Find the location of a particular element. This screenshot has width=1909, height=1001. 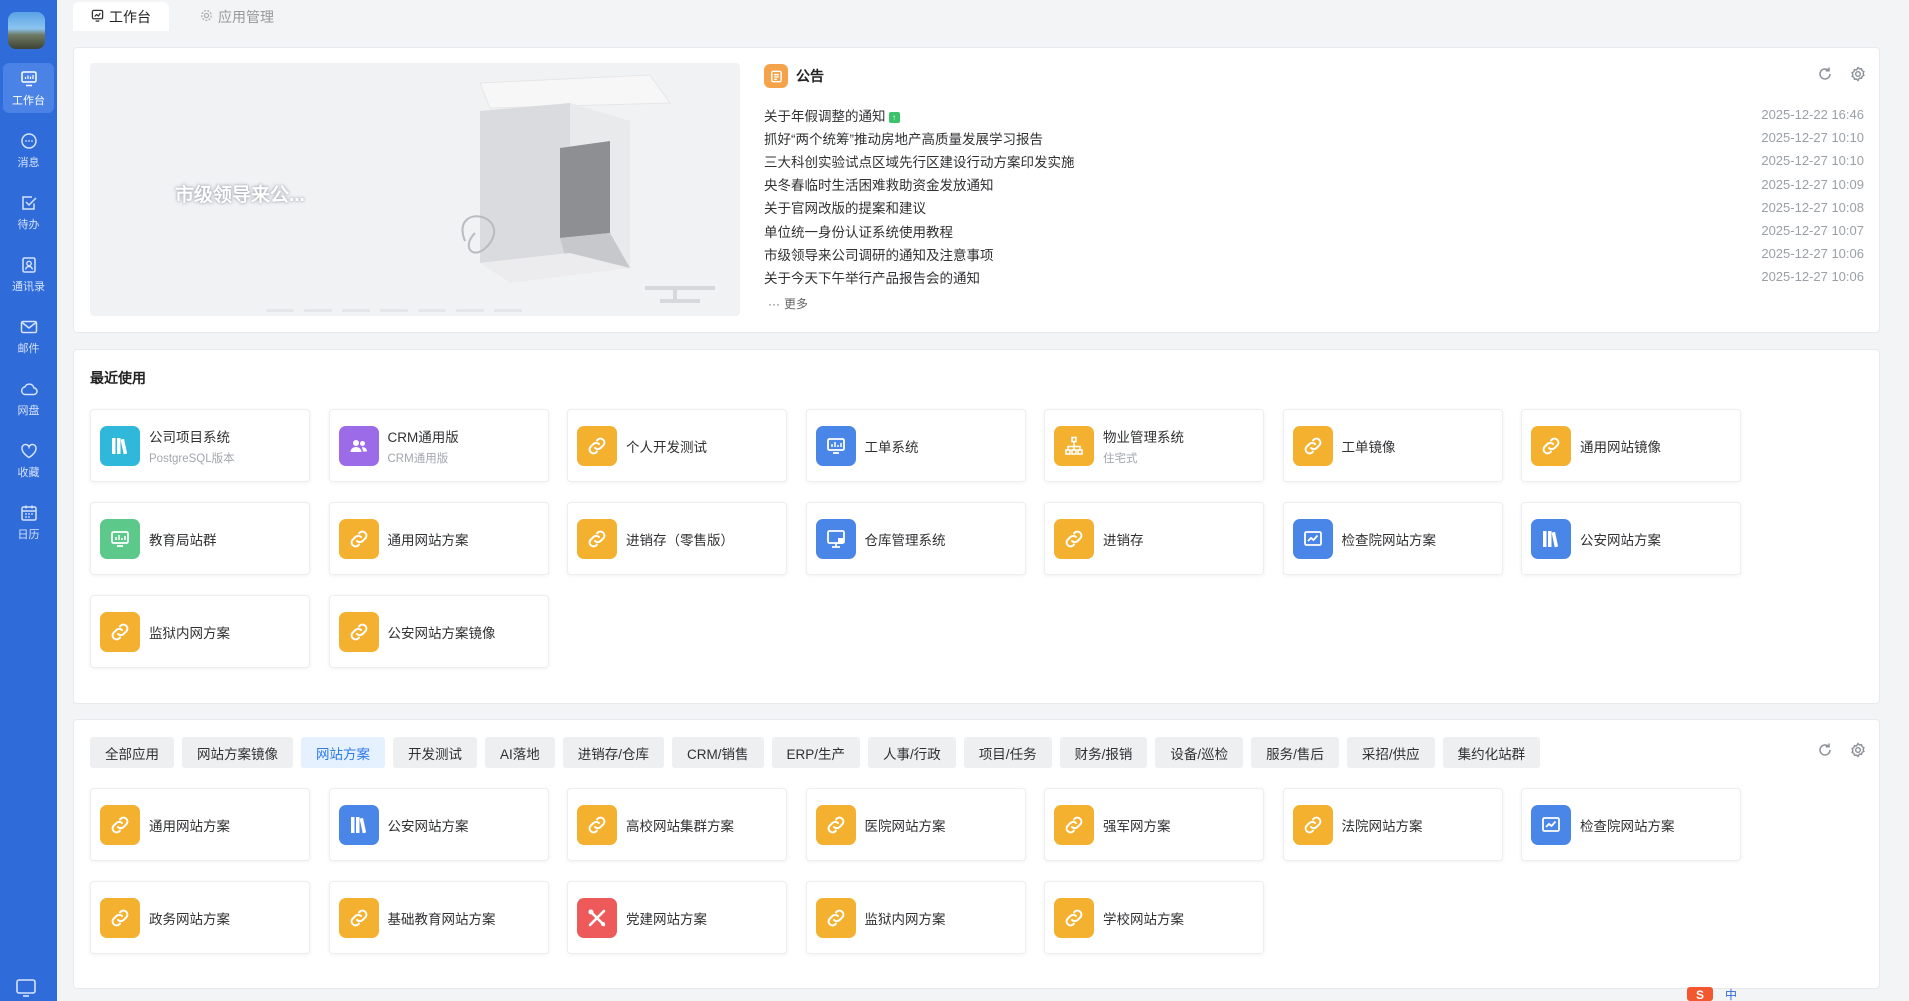

app-tile: 个人开发测试 is located at coordinates (677, 445).